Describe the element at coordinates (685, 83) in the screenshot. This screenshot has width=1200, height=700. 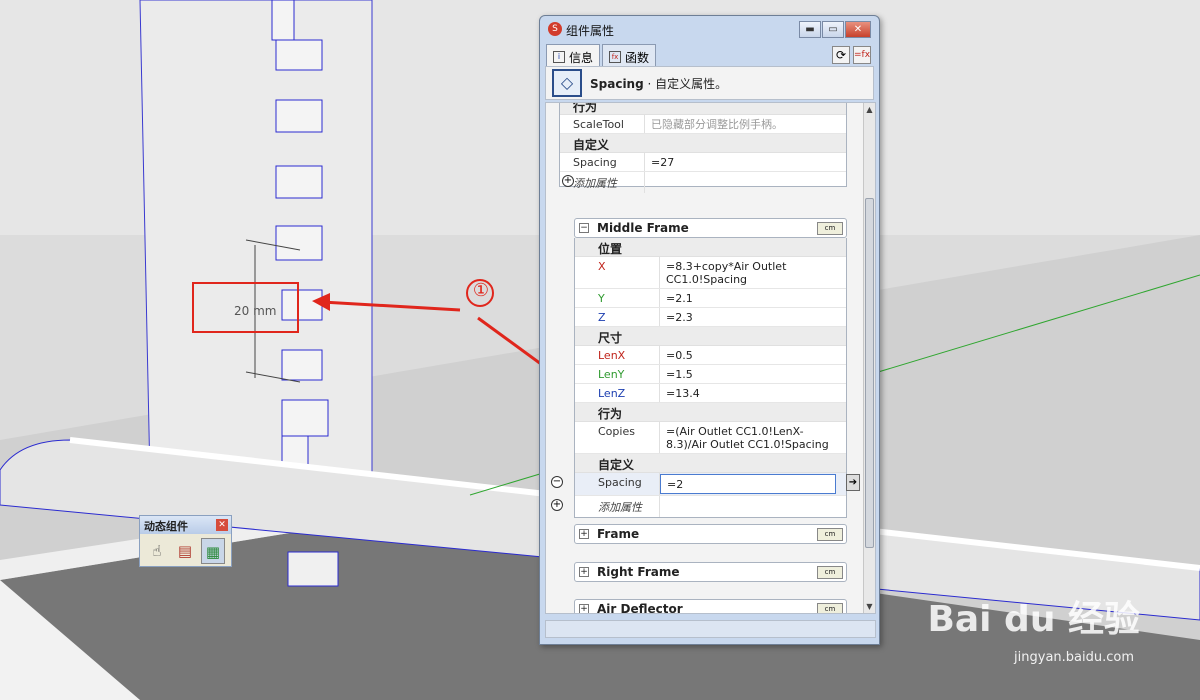
I see `selected-attribute-description: · 自定义属性。` at that location.